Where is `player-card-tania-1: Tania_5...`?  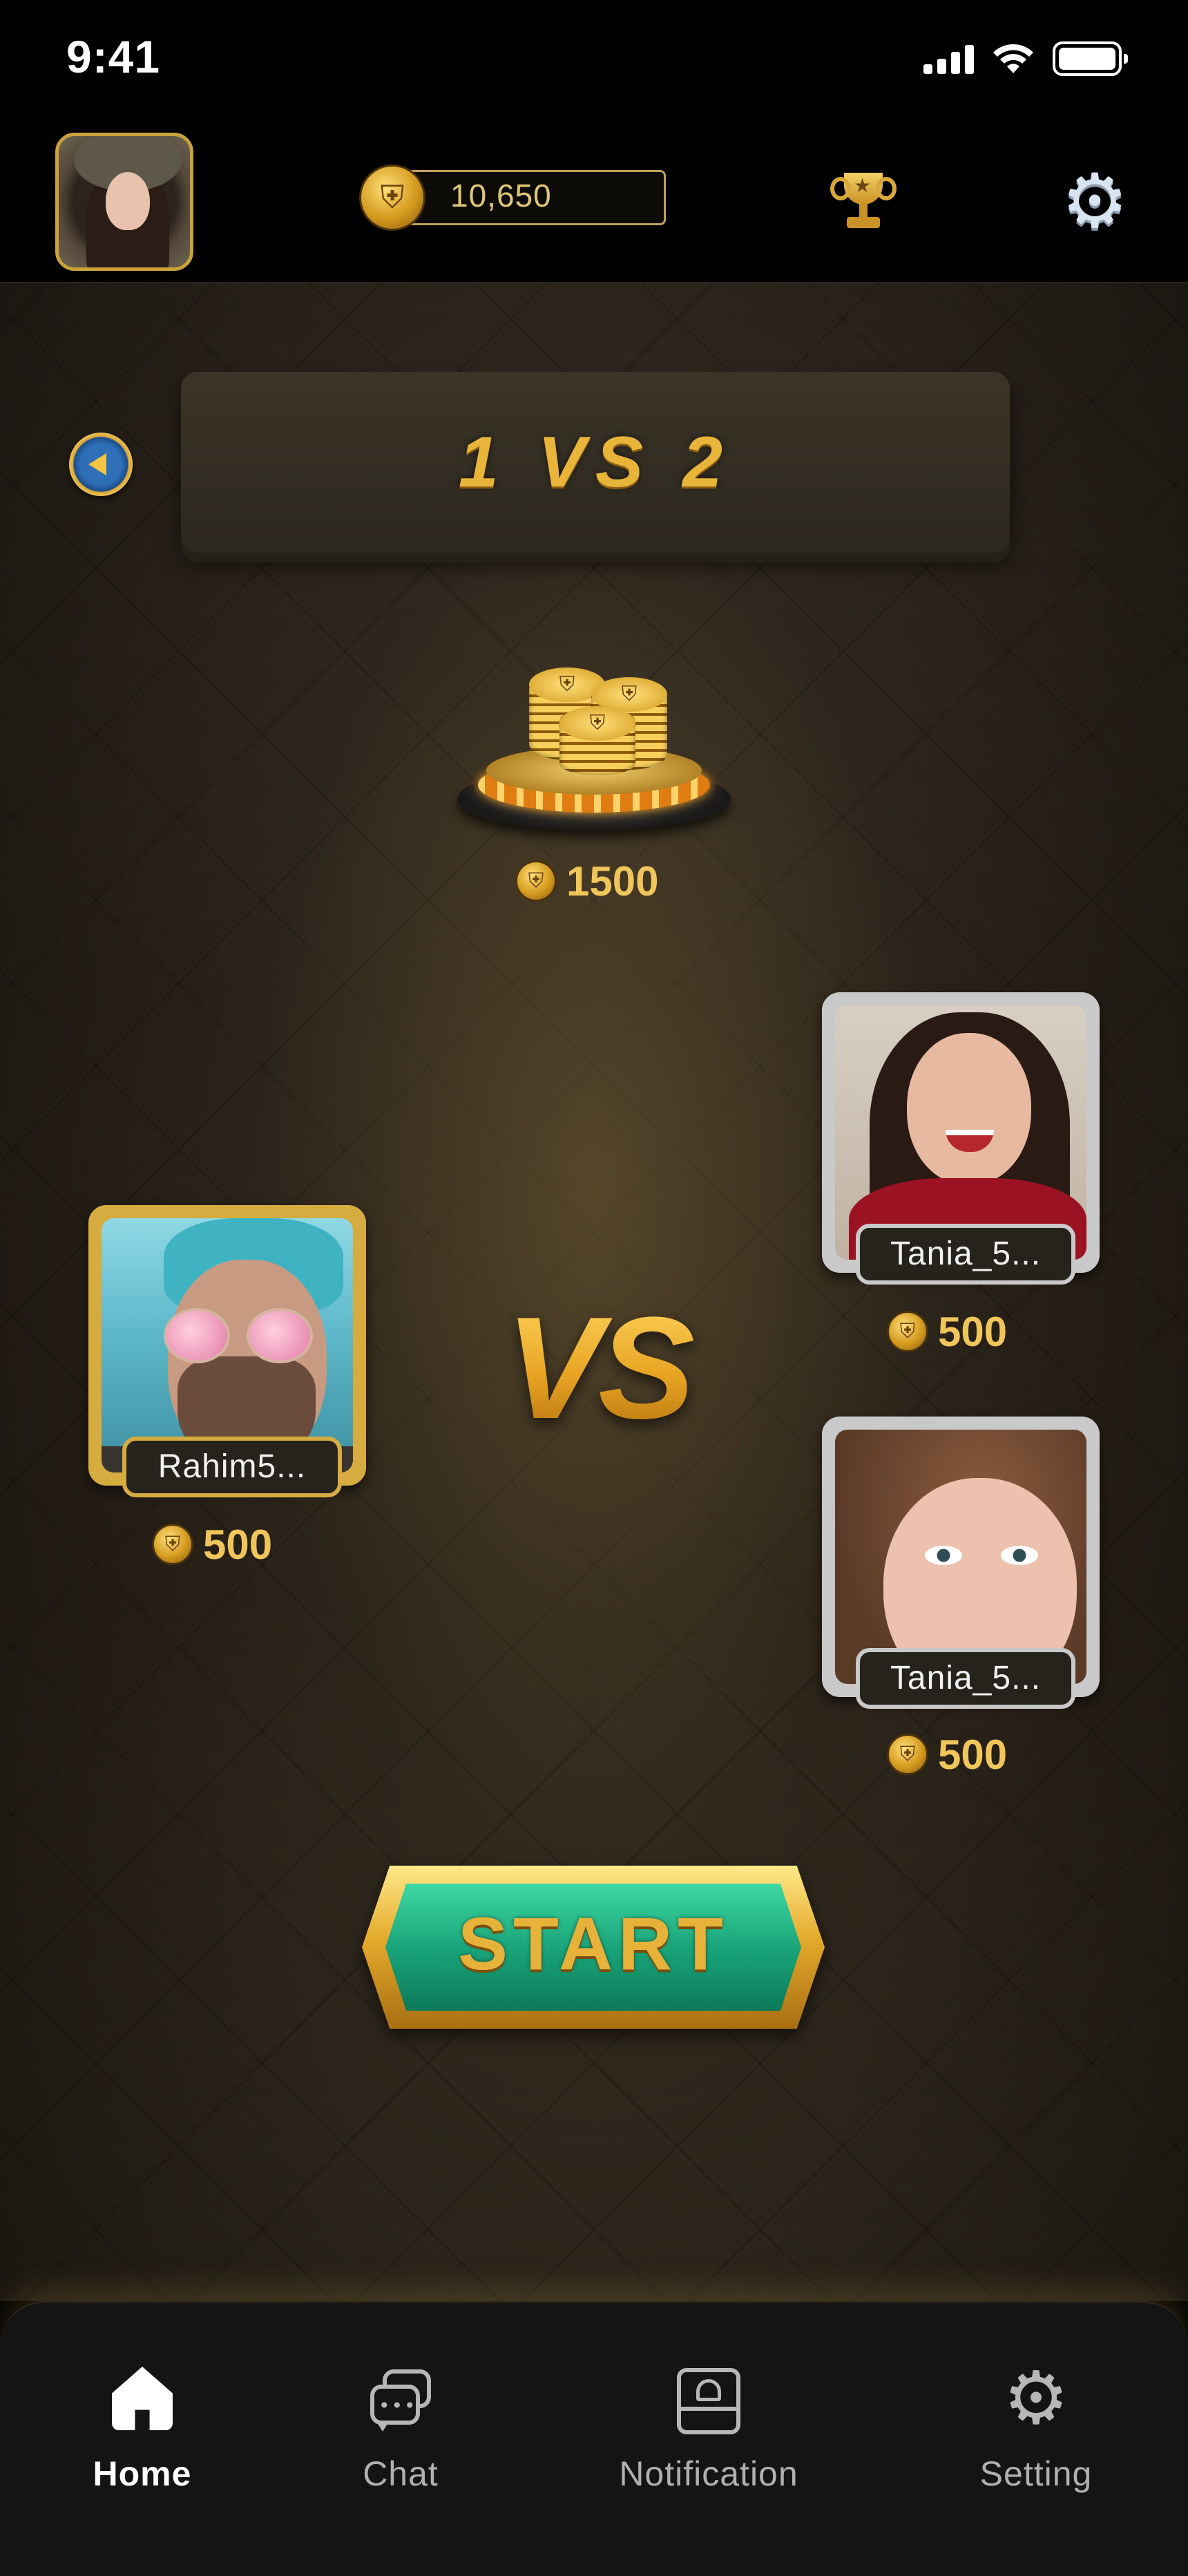
player-card-tania-1: Tania_5... is located at coordinates (961, 1138).